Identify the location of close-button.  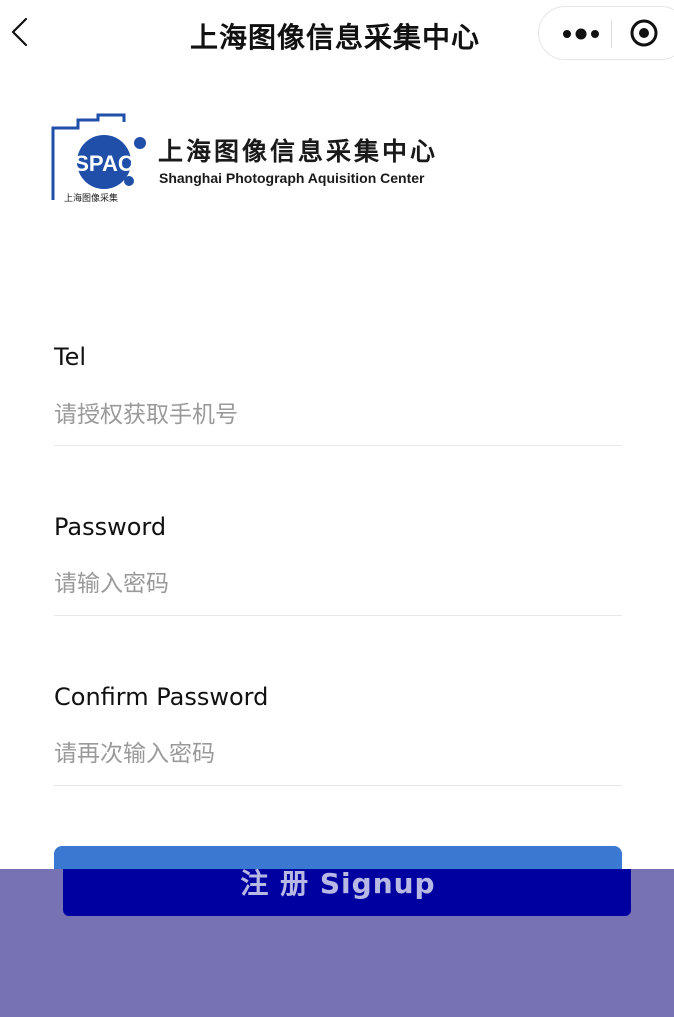
(644, 33).